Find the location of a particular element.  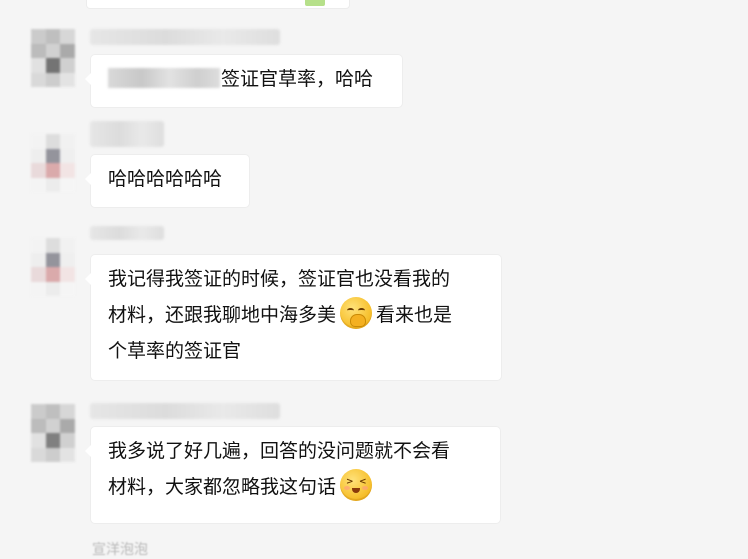

message-bubble: 签证官草率，哈哈 is located at coordinates (243, 81).